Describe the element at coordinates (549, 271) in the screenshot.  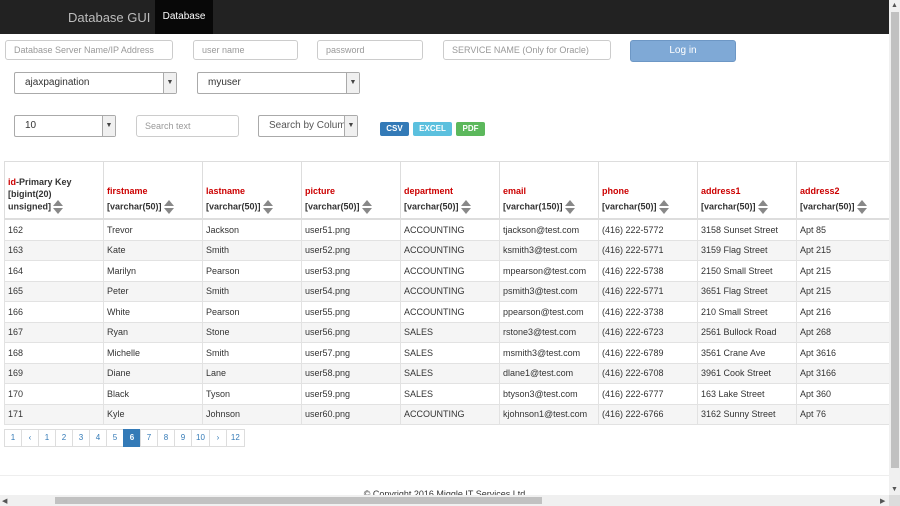
I see `table-cell-email: mpearson@test.com` at that location.